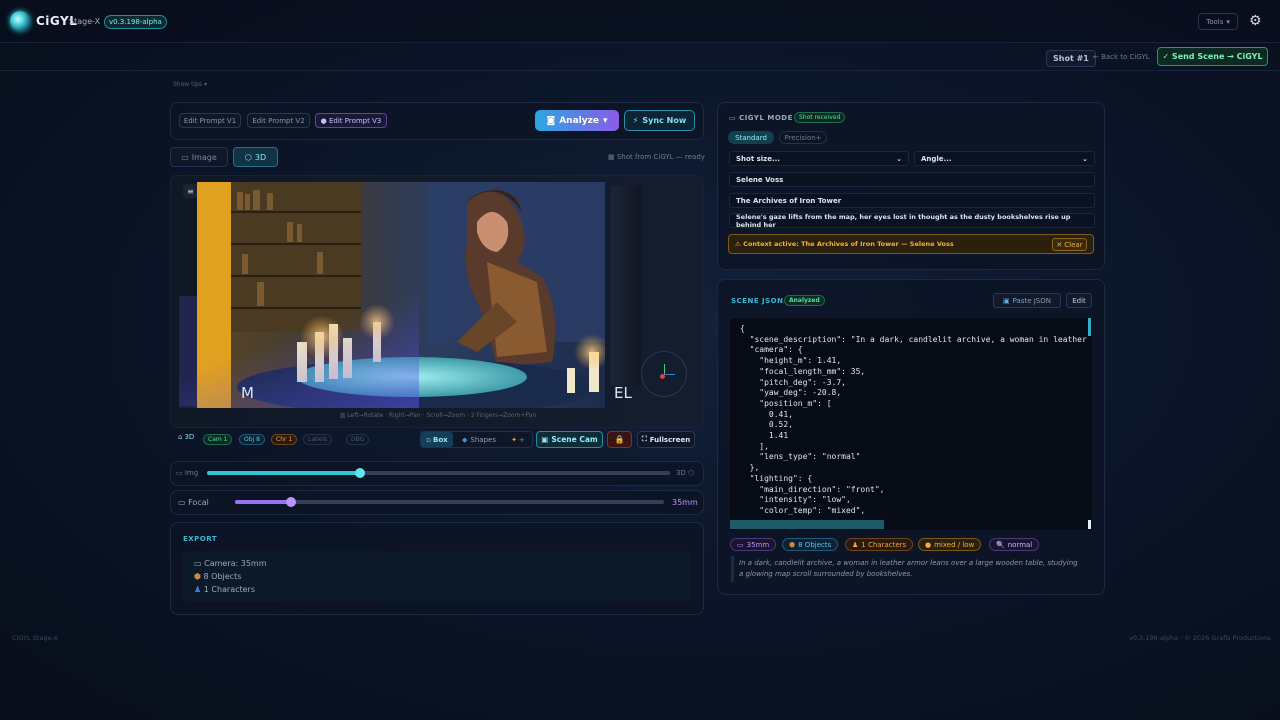 Image resolution: width=1280 pixels, height=720 pixels. I want to click on camera-icon: ⌂, so click(180, 437).